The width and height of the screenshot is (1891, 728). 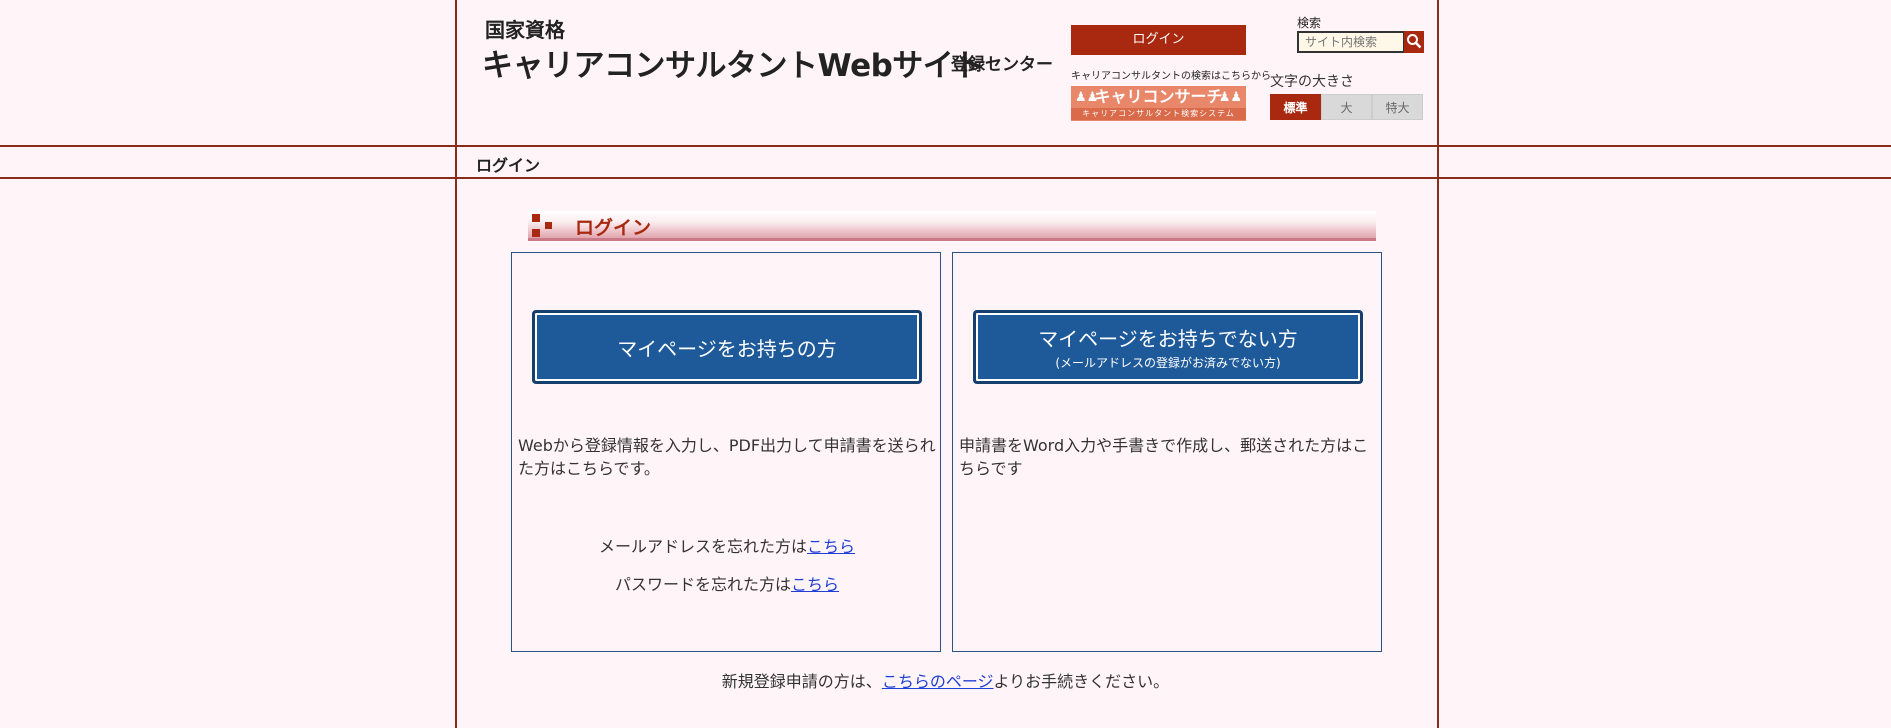 I want to click on search-icon, so click(x=1414, y=41).